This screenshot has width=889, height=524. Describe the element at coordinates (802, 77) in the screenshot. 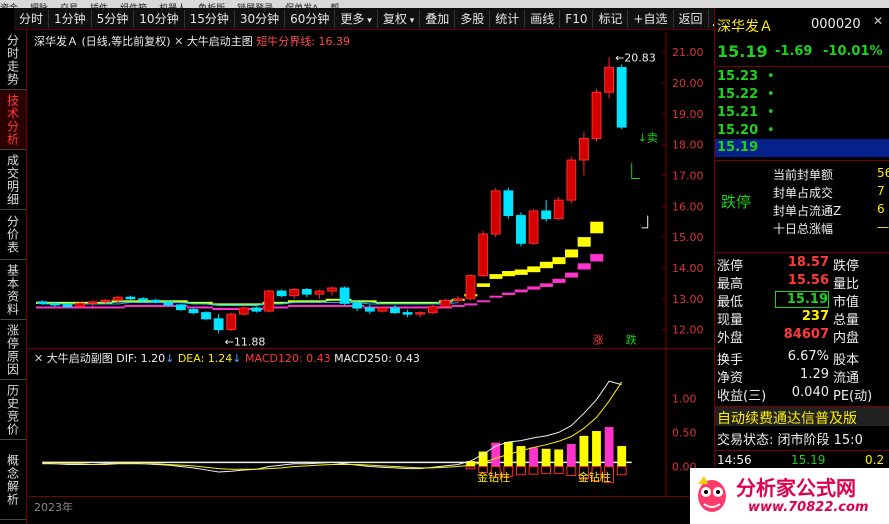

I see `ask-row: 15.23 •` at that location.